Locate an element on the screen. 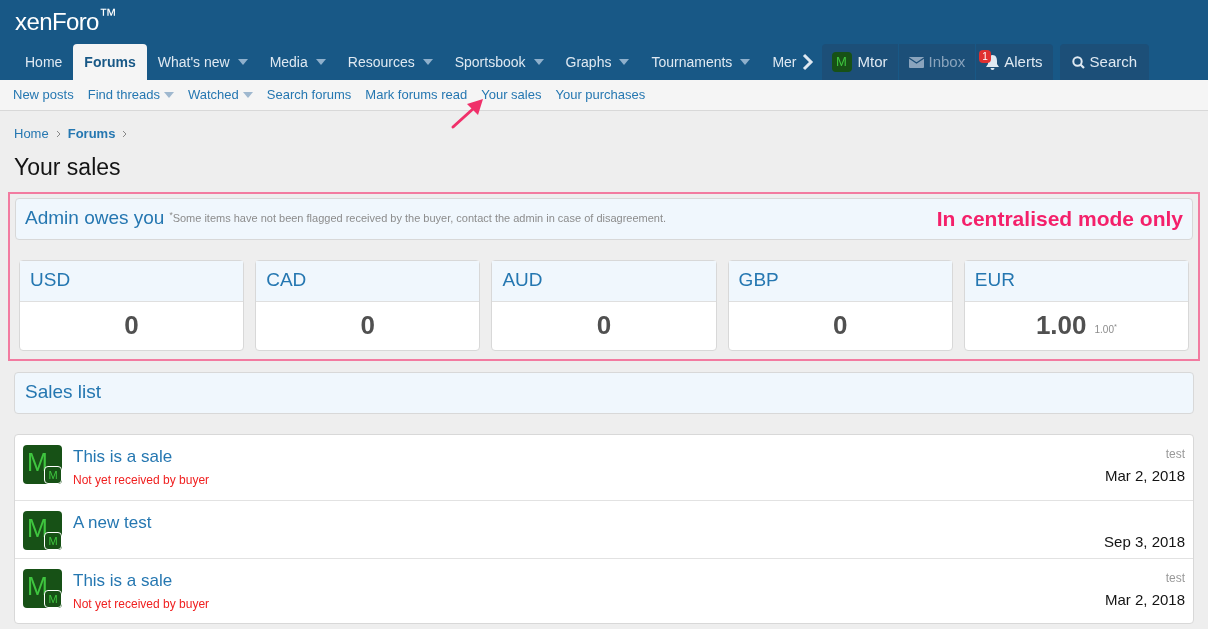 Image resolution: width=1208 pixels, height=629 pixels. amount: 1.00 is located at coordinates (1061, 325).